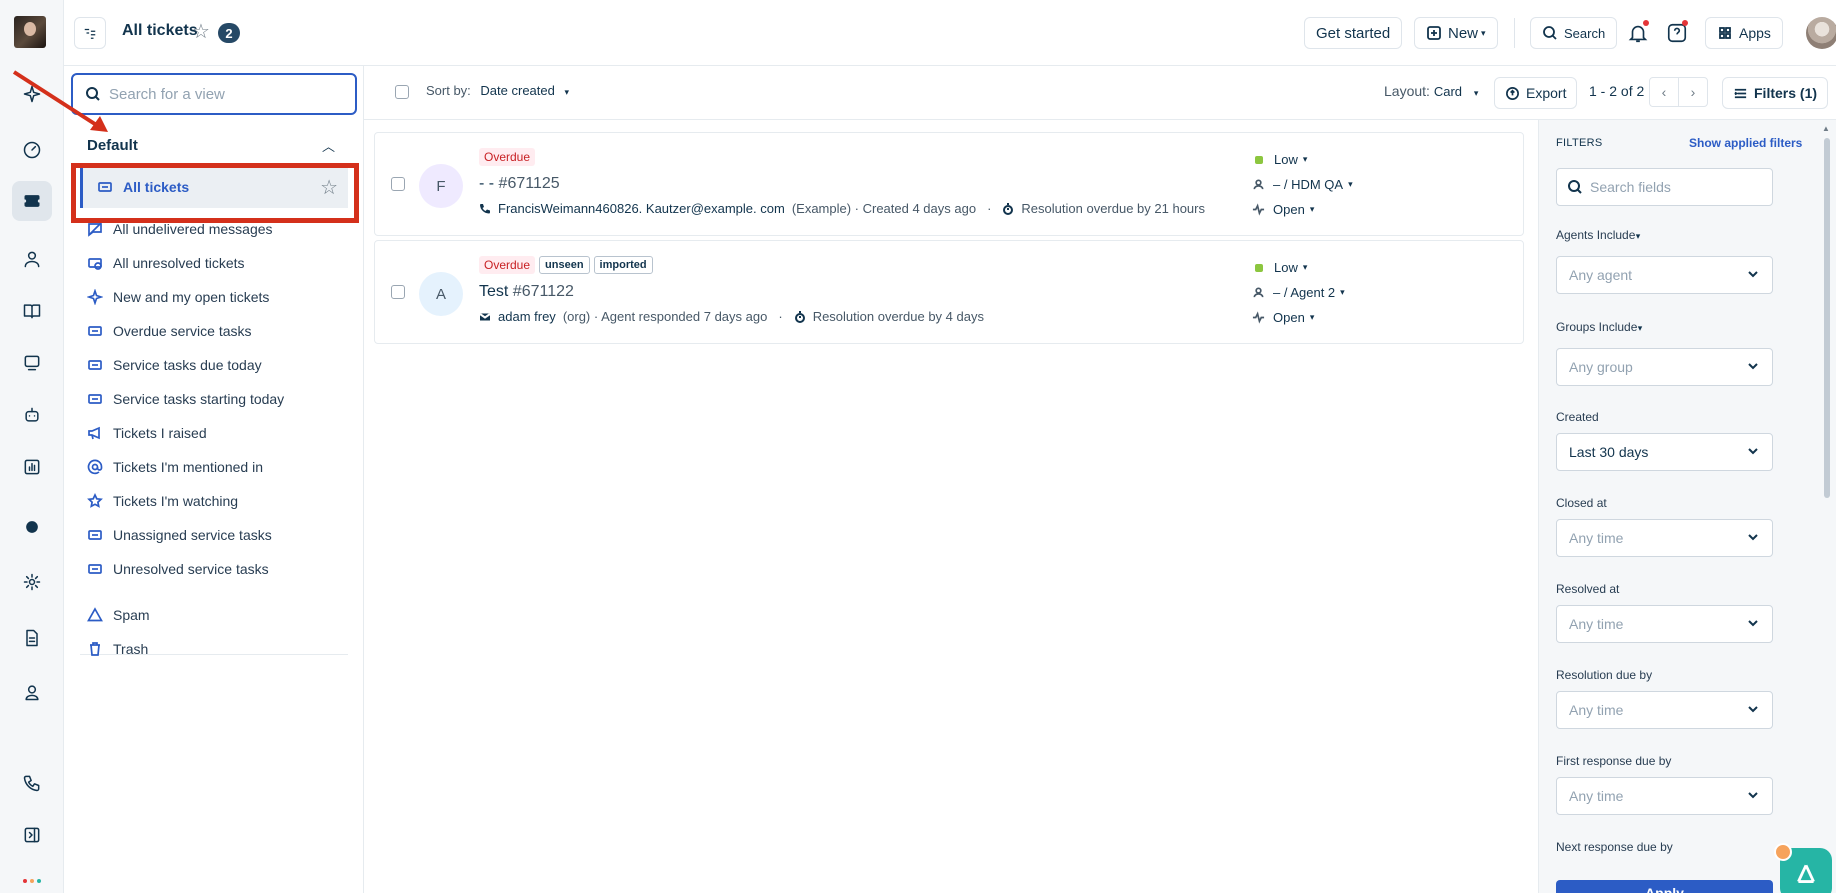 Image resolution: width=1836 pixels, height=893 pixels. What do you see at coordinates (199, 399) in the screenshot?
I see `view-item-label: Service tasks starting today` at bounding box center [199, 399].